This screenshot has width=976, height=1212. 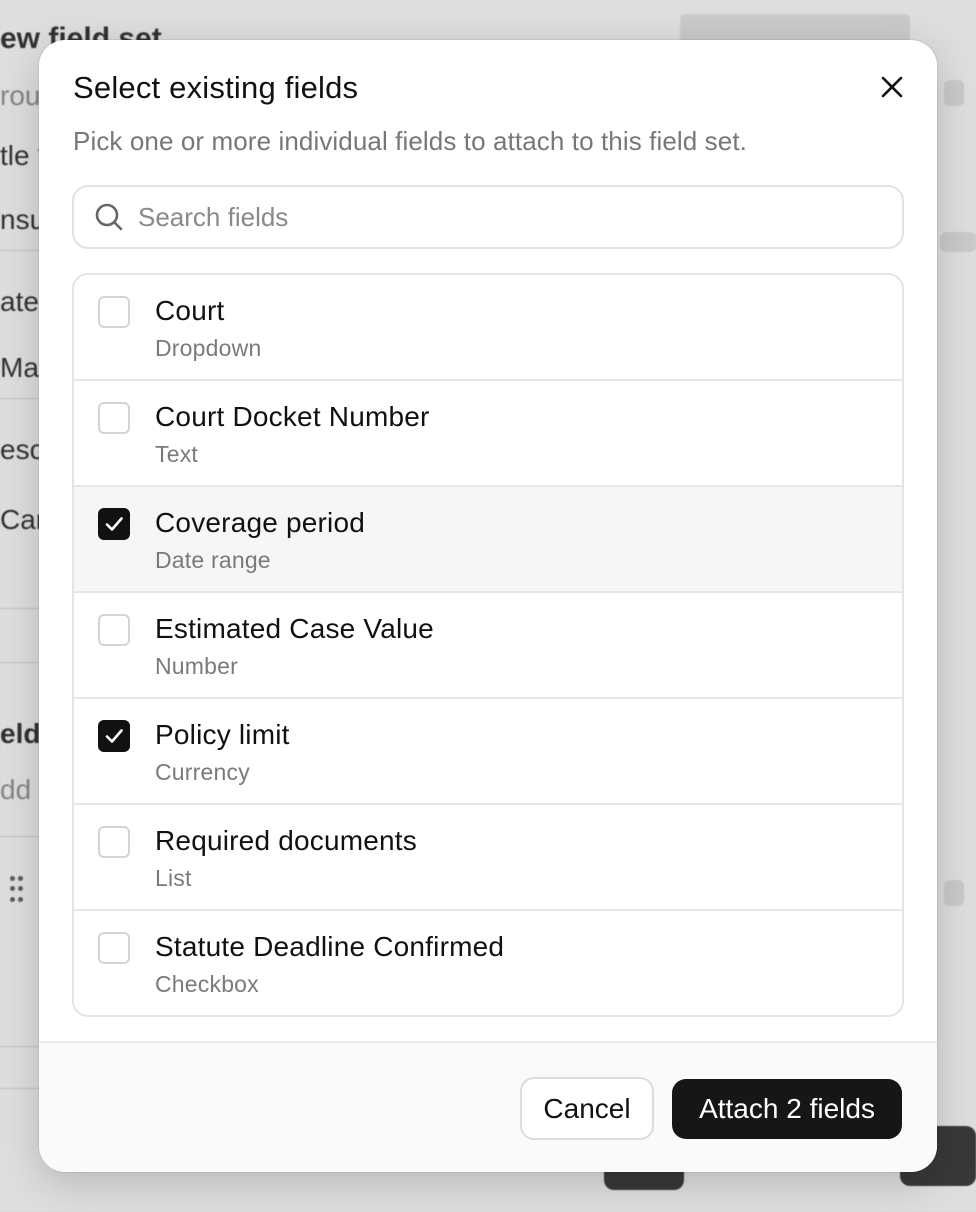 What do you see at coordinates (787, 1109) in the screenshot?
I see `attach-fields-button: Attach 2 fields` at bounding box center [787, 1109].